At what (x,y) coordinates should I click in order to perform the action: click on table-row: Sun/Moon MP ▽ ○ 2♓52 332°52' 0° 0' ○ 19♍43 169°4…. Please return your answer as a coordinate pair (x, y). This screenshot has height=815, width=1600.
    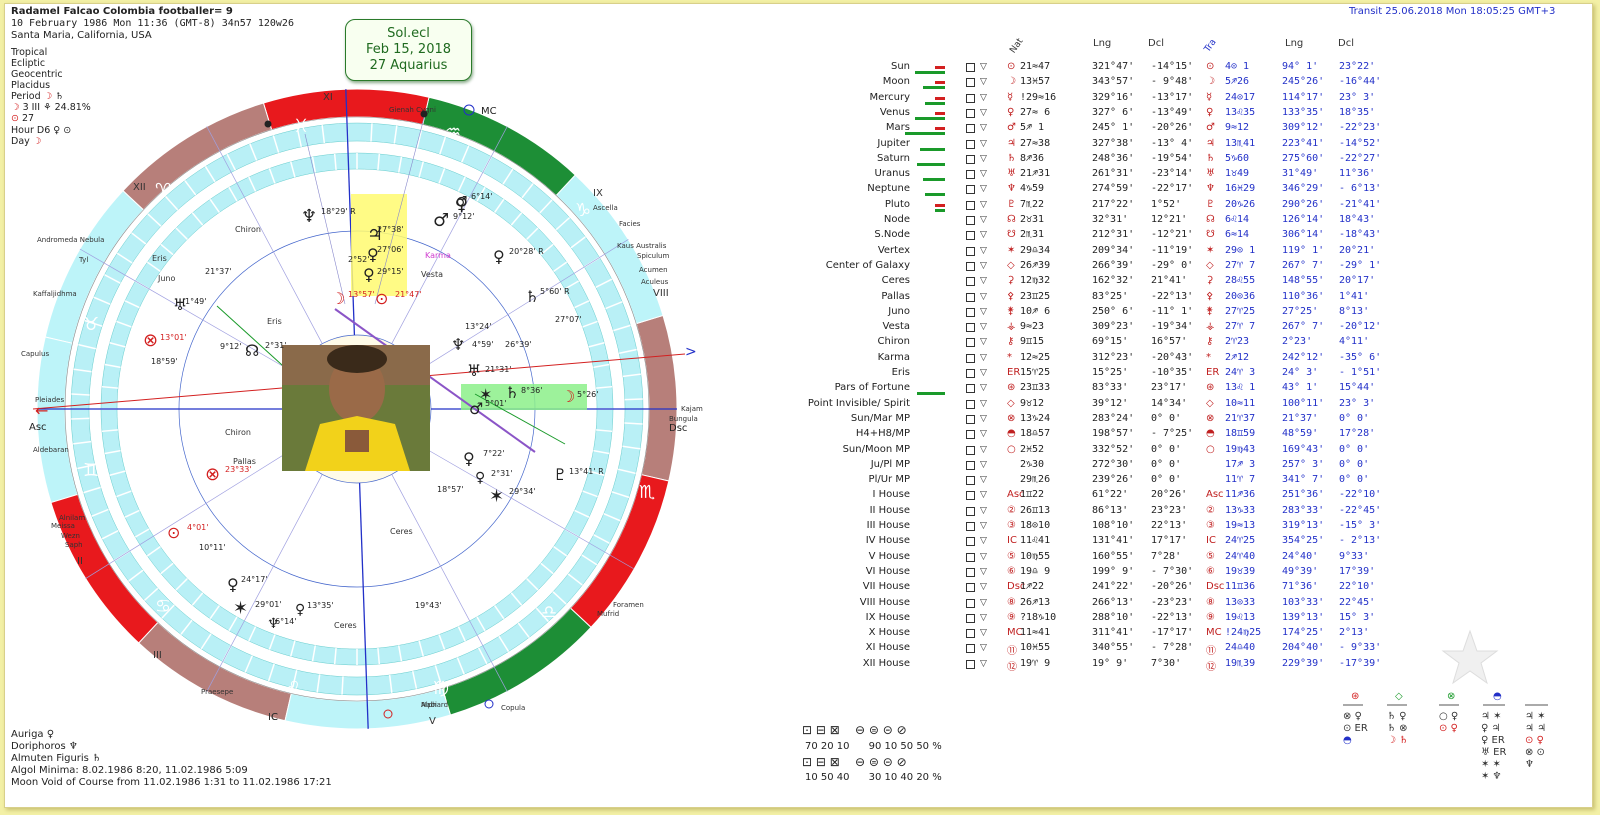
    Looking at the image, I should click on (1095, 451).